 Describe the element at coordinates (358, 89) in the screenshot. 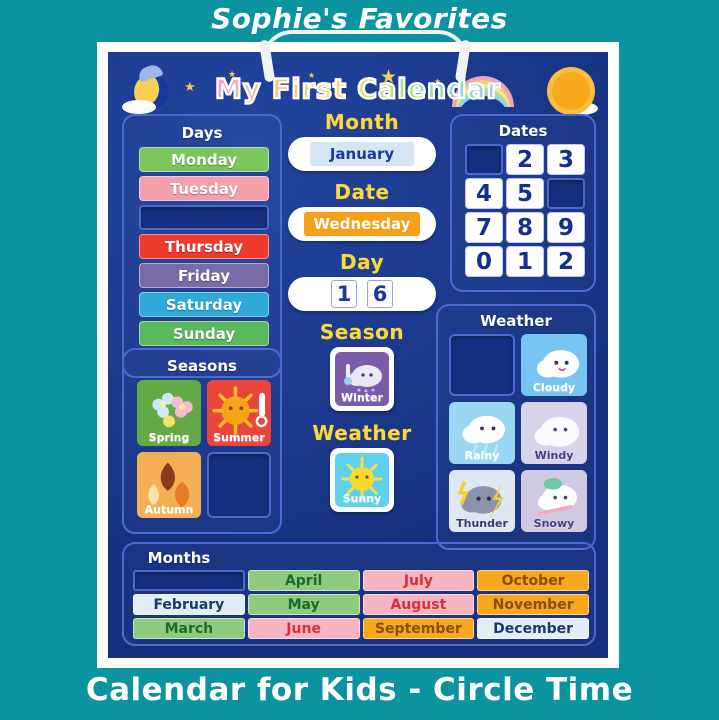

I see `banner-title: My First Calendar` at that location.